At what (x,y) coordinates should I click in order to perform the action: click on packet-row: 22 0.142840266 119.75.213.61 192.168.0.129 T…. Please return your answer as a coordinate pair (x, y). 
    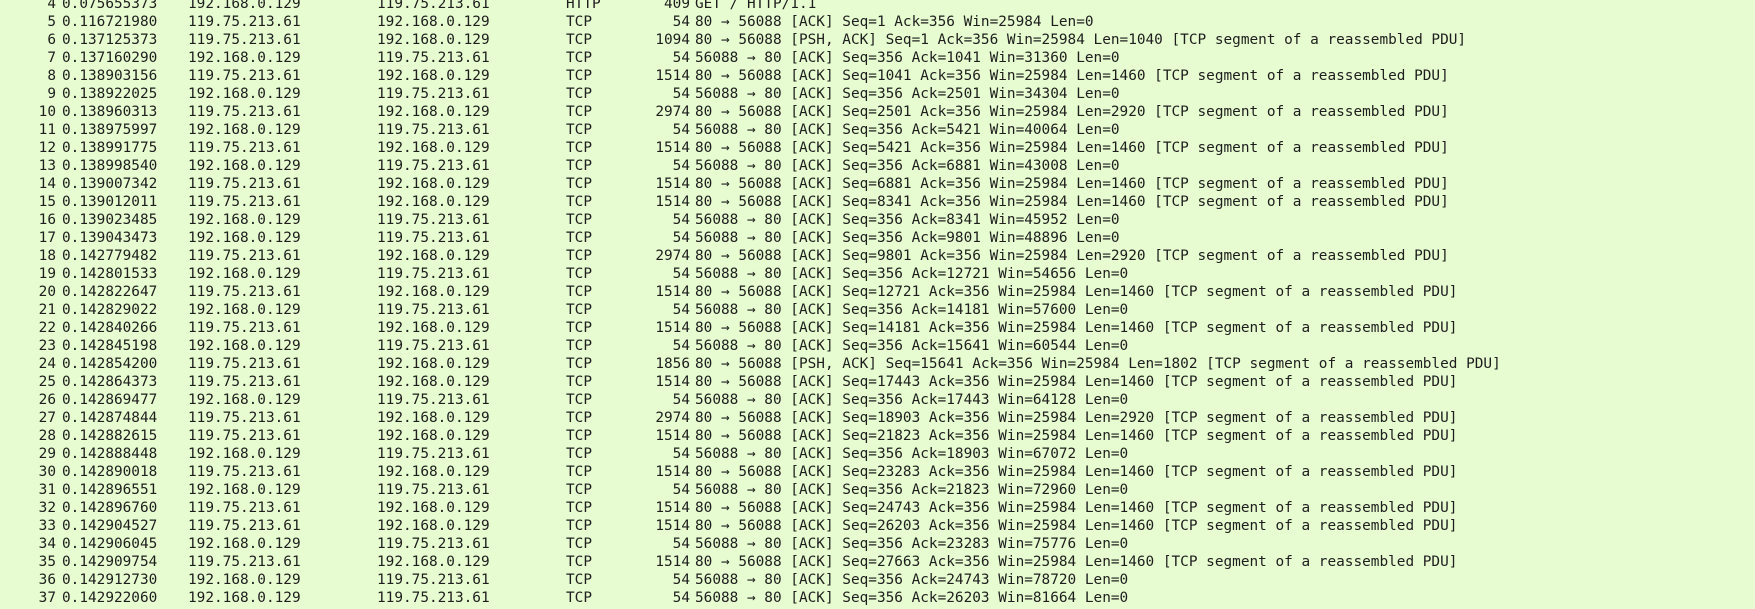
    Looking at the image, I should click on (877, 328).